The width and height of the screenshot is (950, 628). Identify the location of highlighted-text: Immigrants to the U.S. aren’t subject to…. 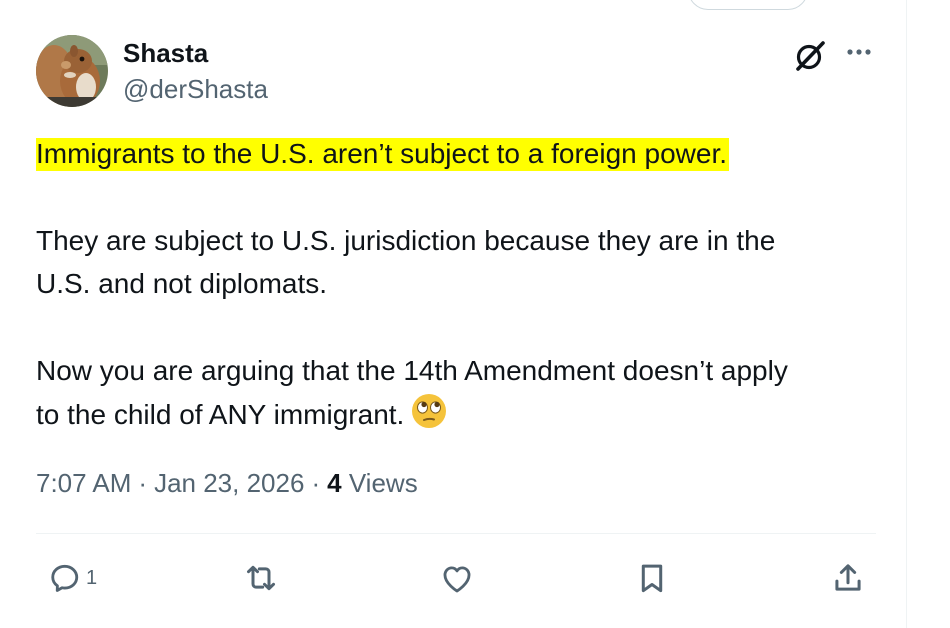
(383, 154).